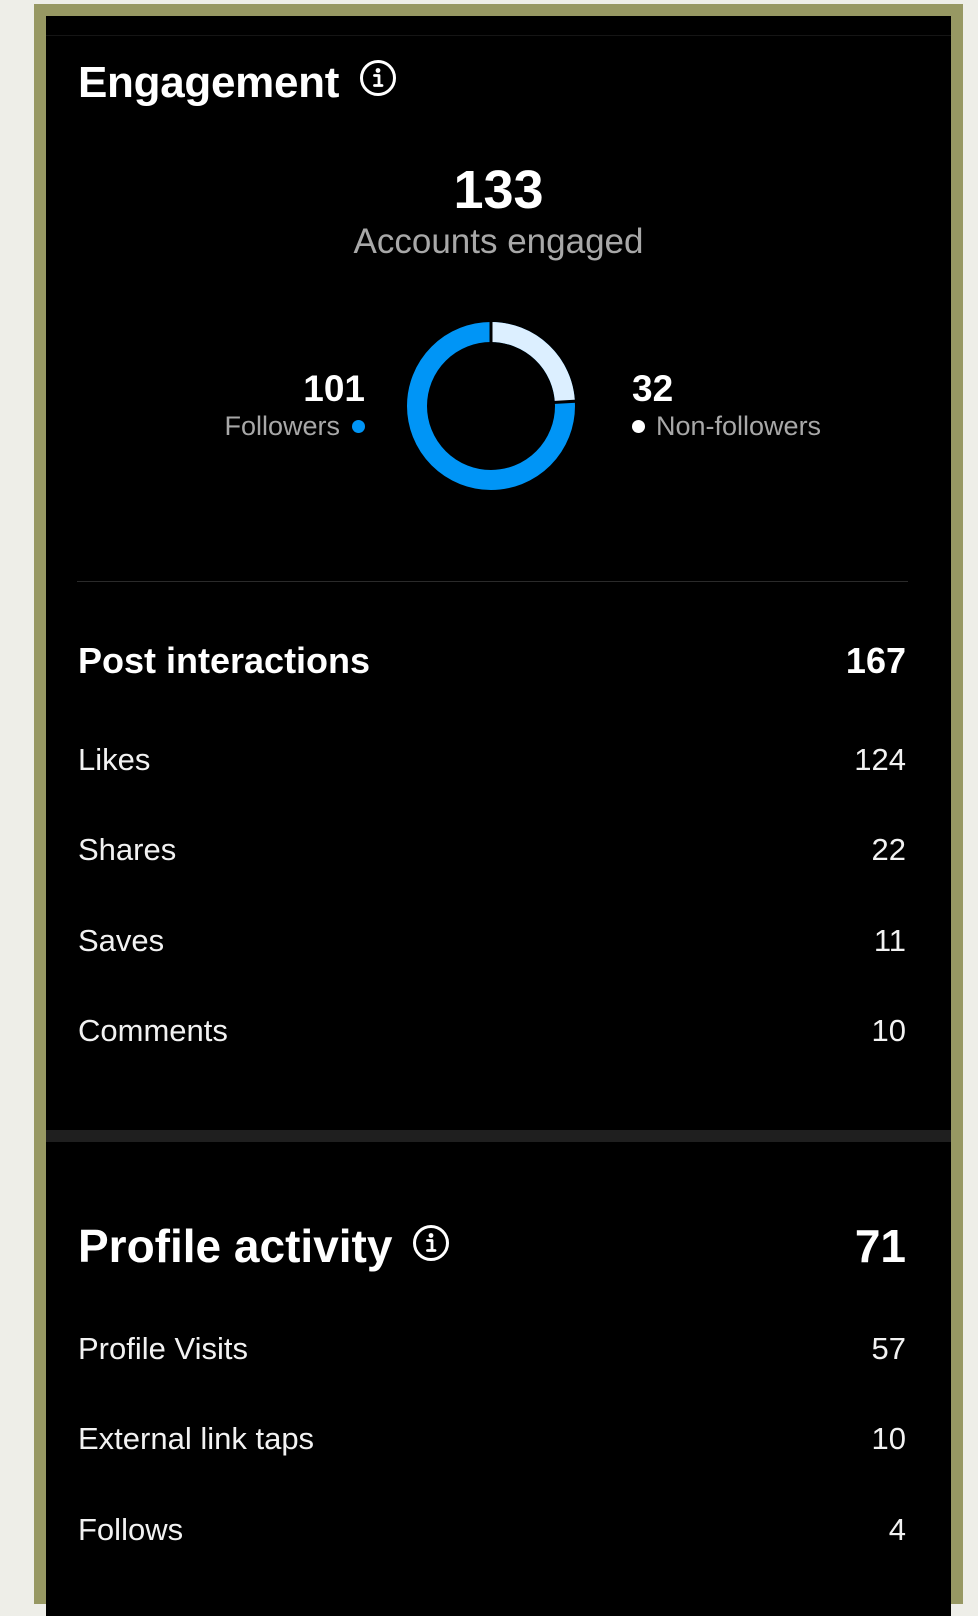  Describe the element at coordinates (492, 1349) in the screenshot. I see `list-item: Profile Visits 57` at that location.